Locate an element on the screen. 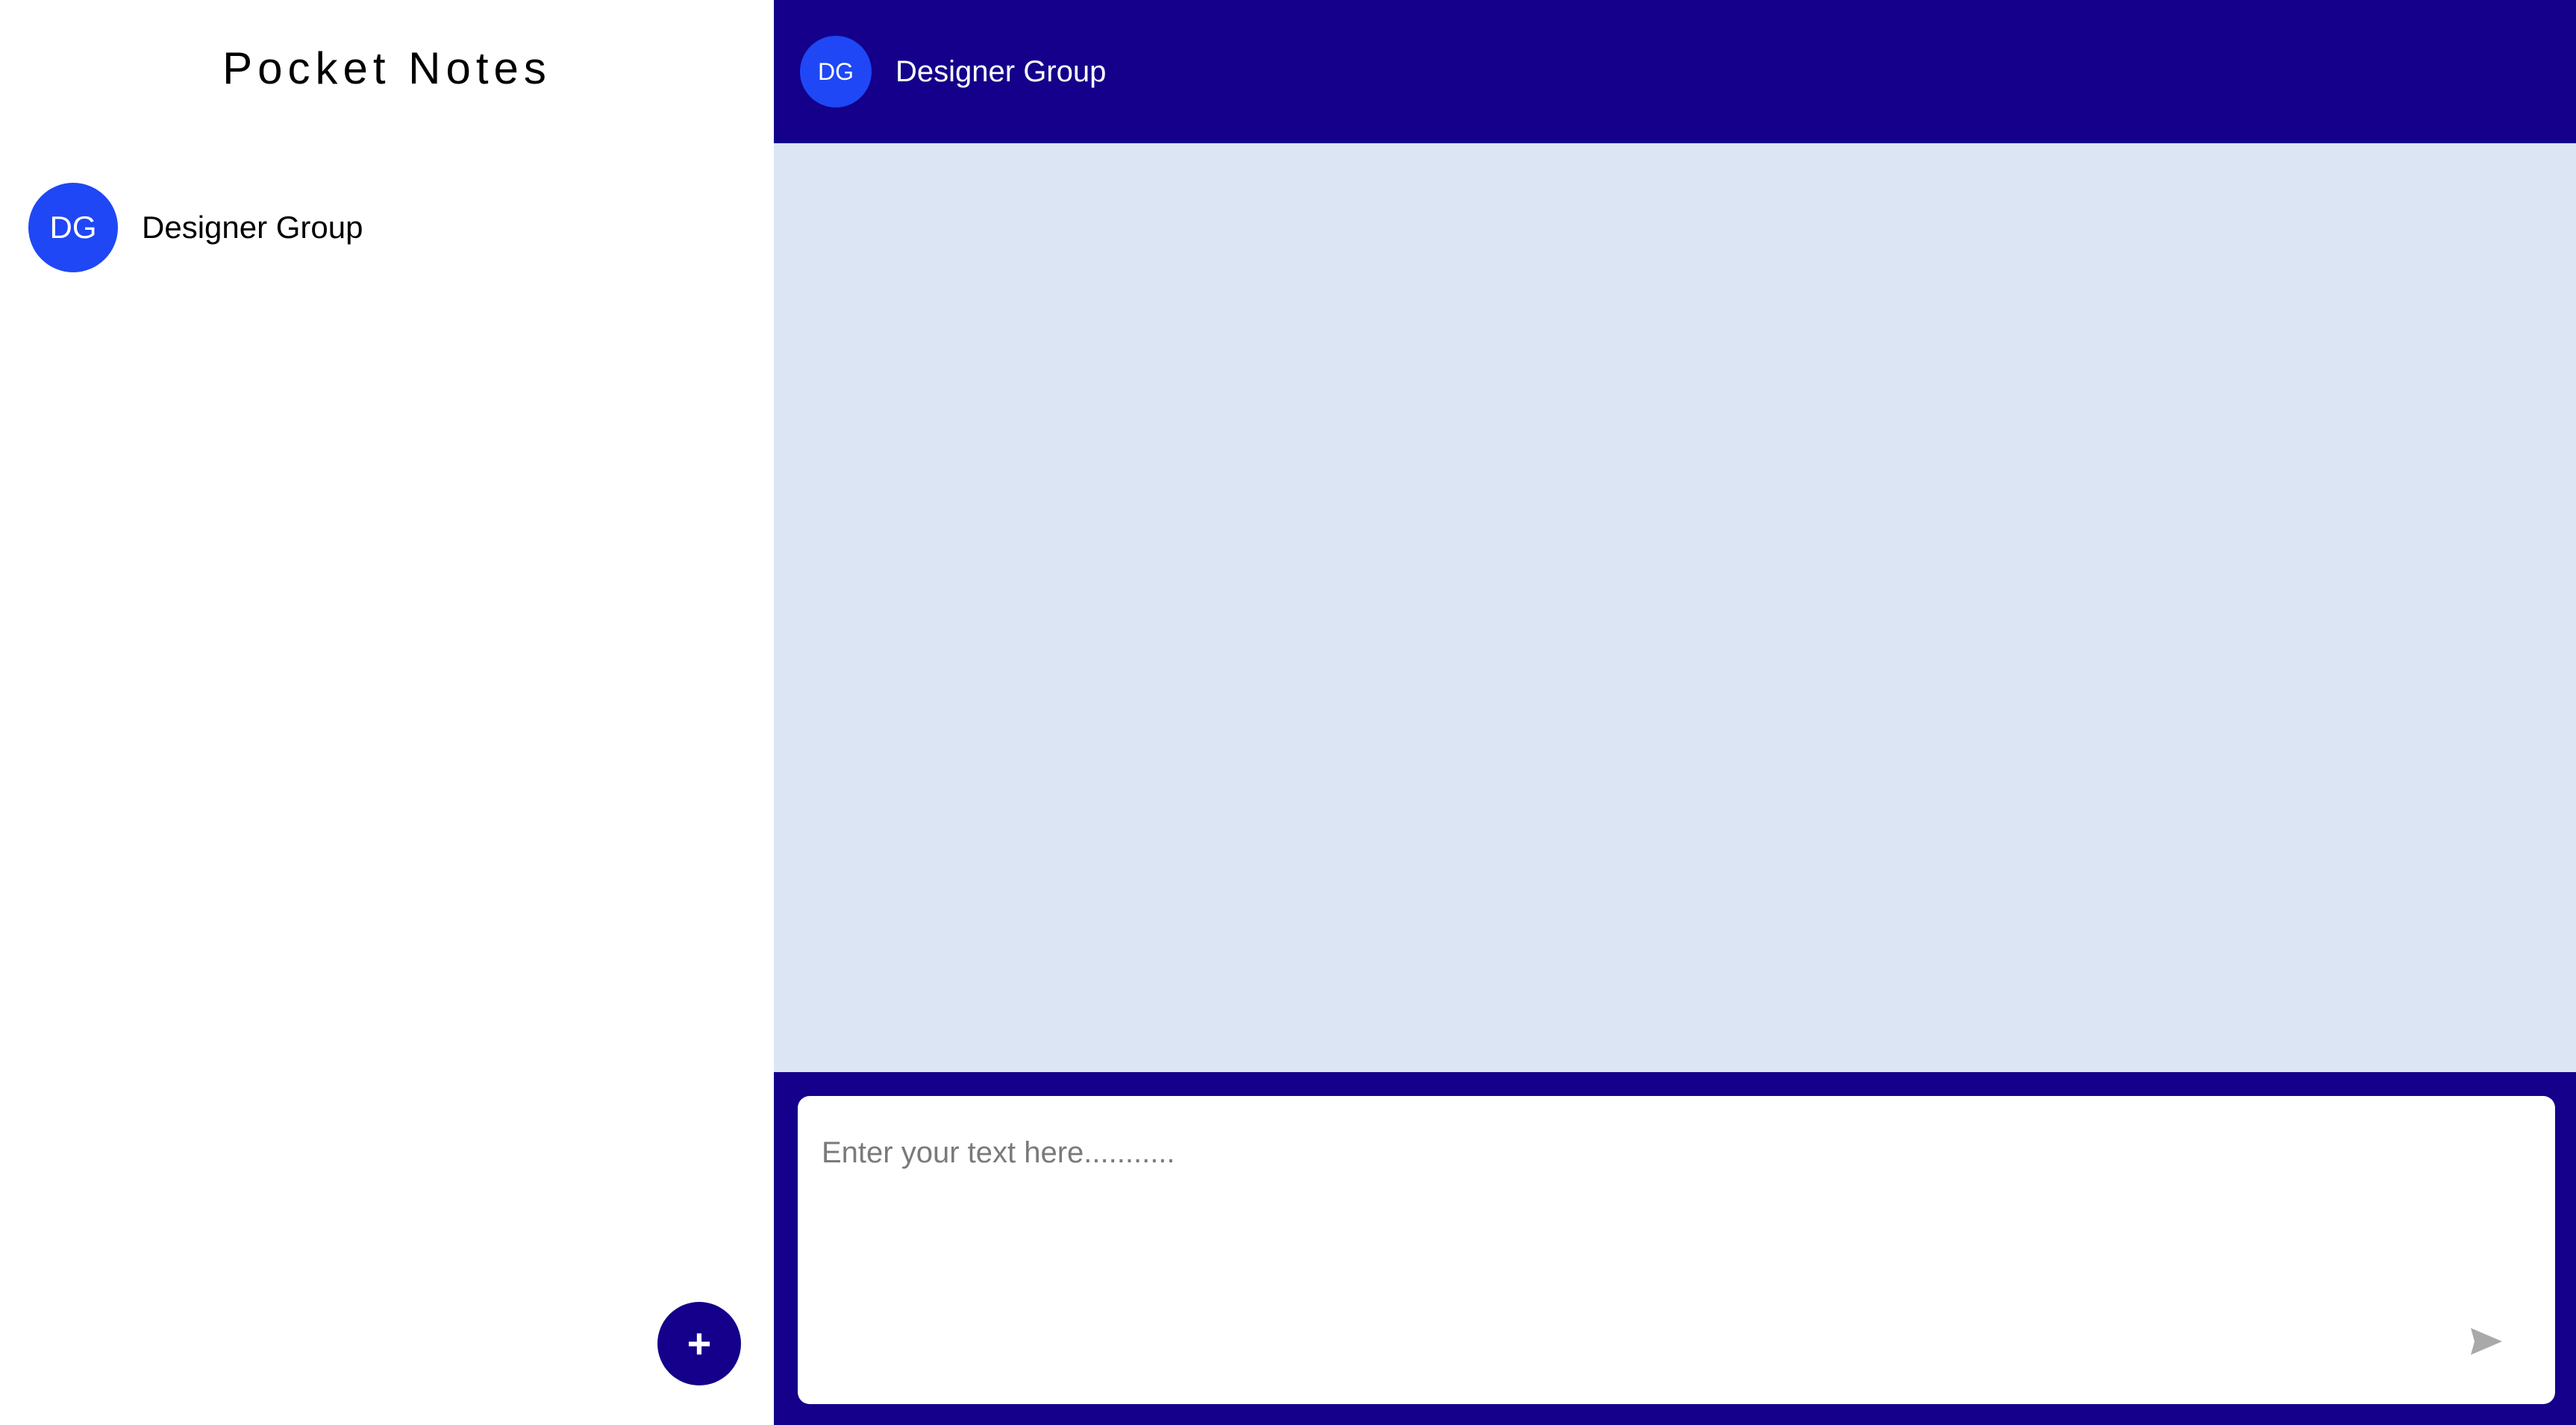 The width and height of the screenshot is (2576, 1425). chat-header: DG Designer Group is located at coordinates (1675, 71).